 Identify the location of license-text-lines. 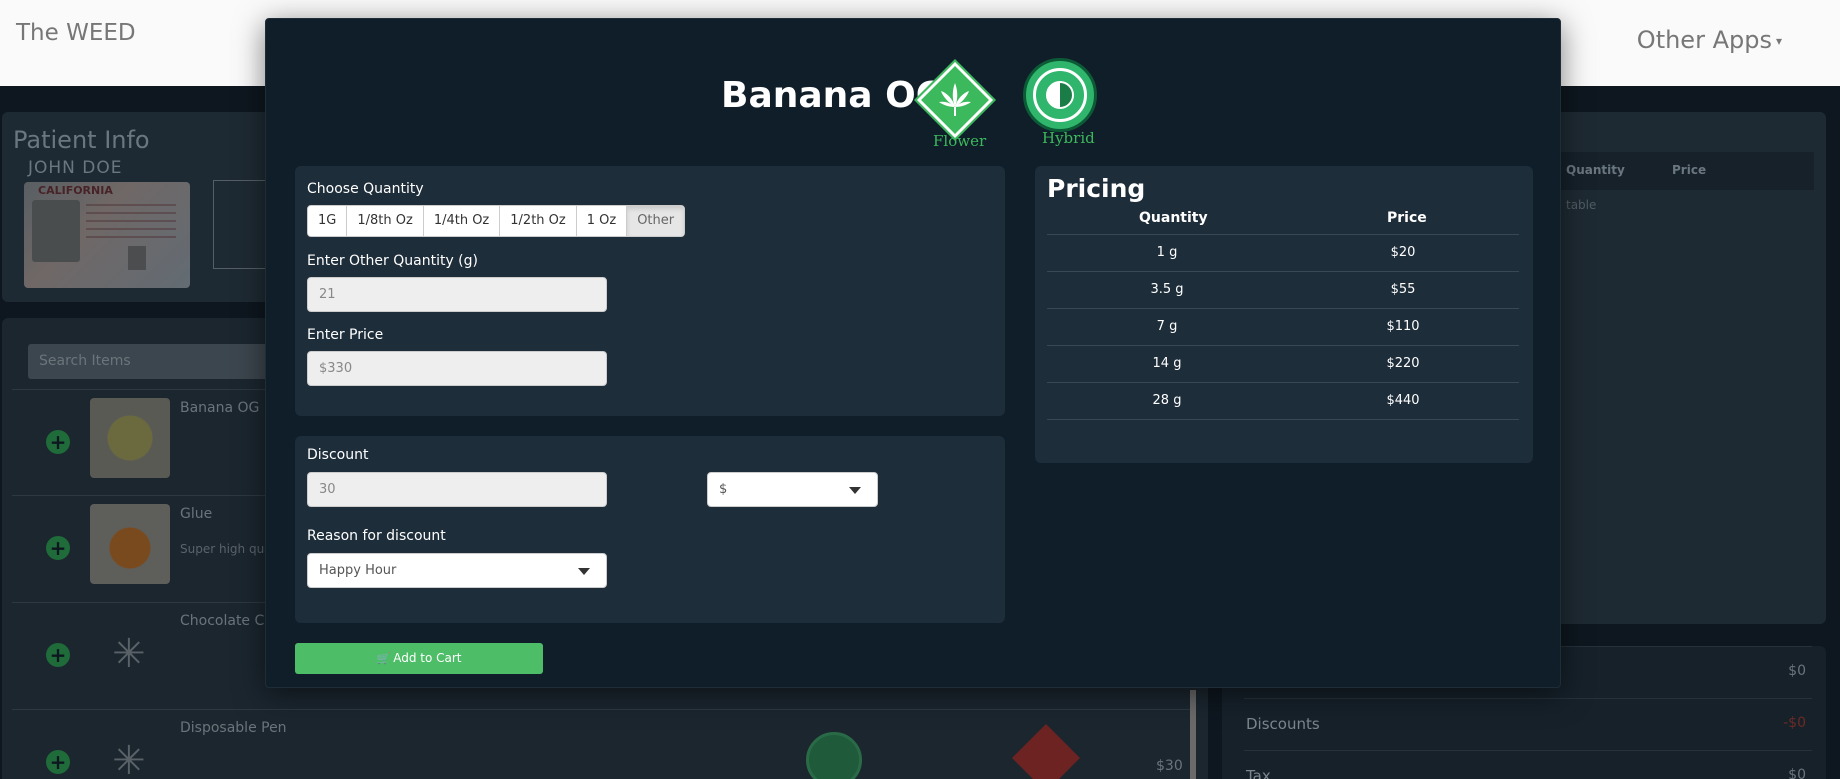
(131, 224).